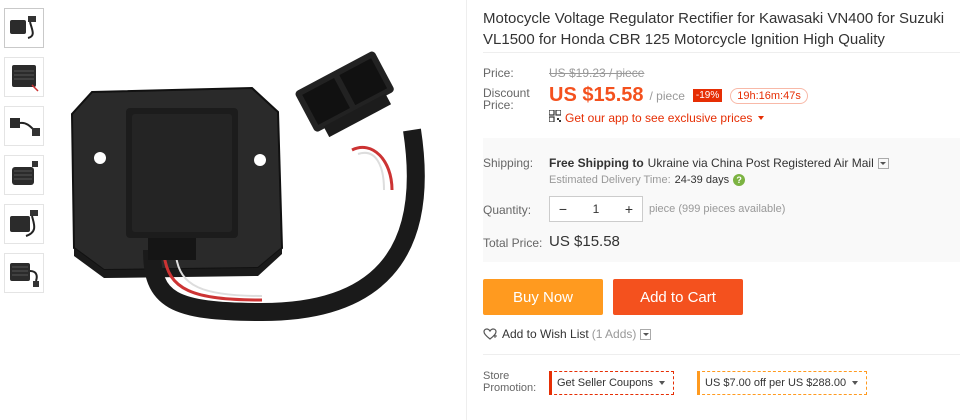 This screenshot has width=960, height=420. Describe the element at coordinates (513, 243) in the screenshot. I see `total-price-label: Total Price:` at that location.